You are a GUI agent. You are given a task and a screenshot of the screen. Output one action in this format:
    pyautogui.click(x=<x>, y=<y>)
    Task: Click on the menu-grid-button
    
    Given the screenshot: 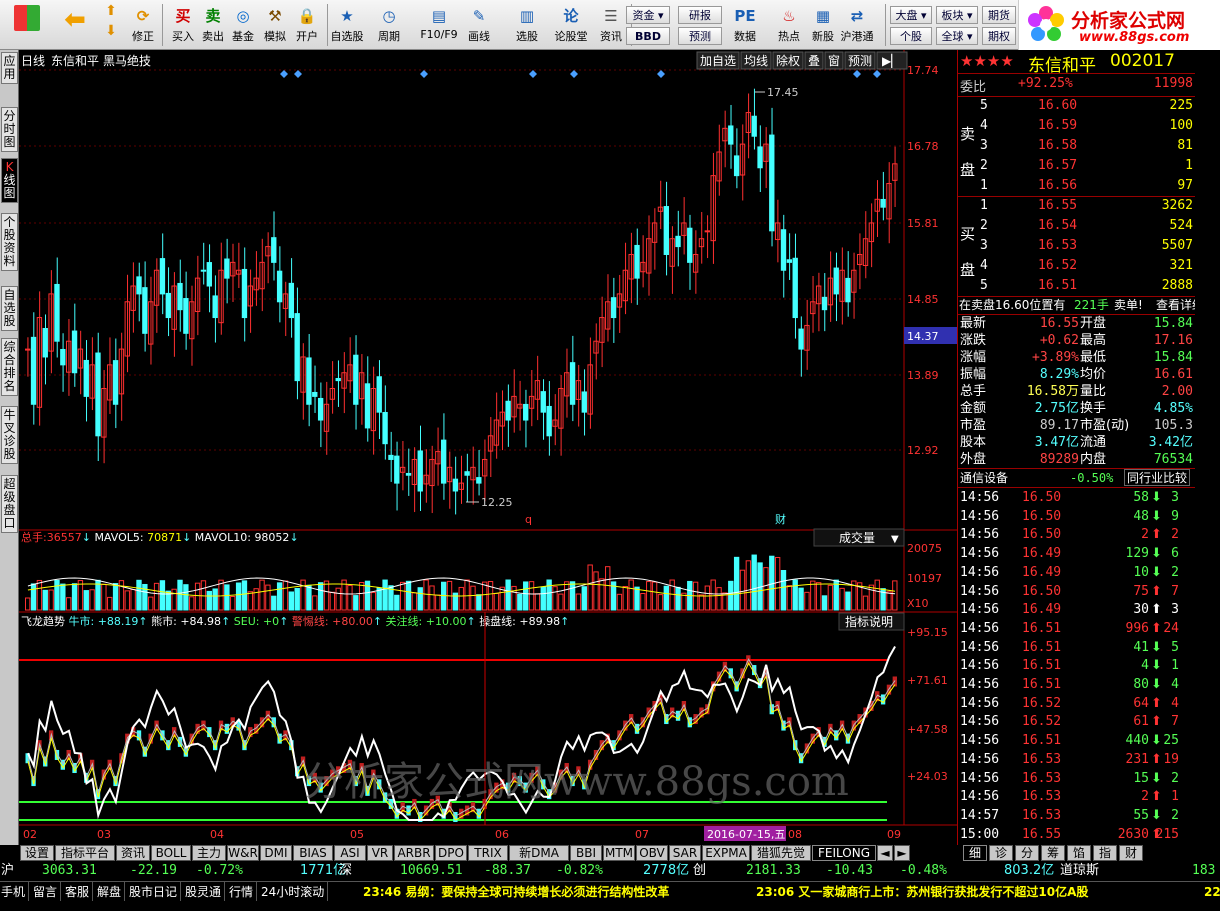 What is the action you would take?
    pyautogui.click(x=27, y=25)
    